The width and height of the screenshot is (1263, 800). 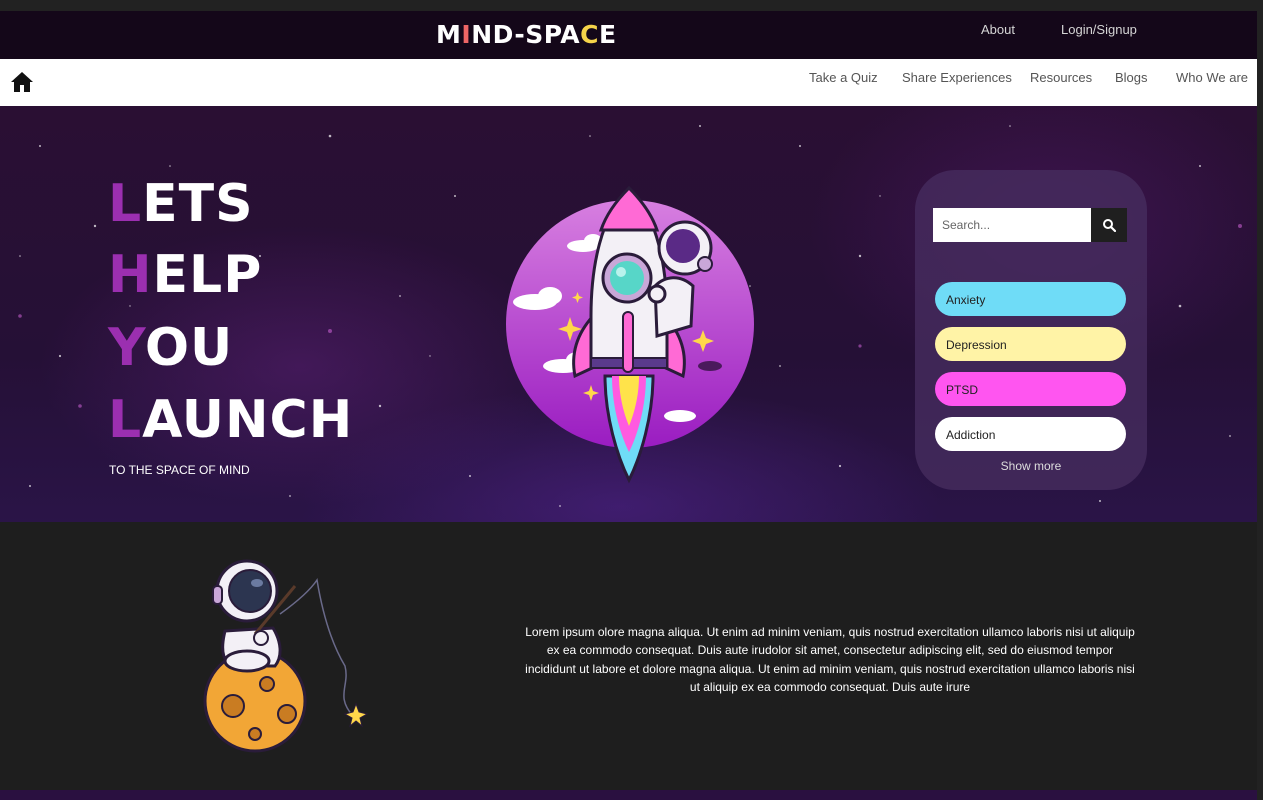 What do you see at coordinates (1260, 400) in the screenshot?
I see `window-right-edge` at bounding box center [1260, 400].